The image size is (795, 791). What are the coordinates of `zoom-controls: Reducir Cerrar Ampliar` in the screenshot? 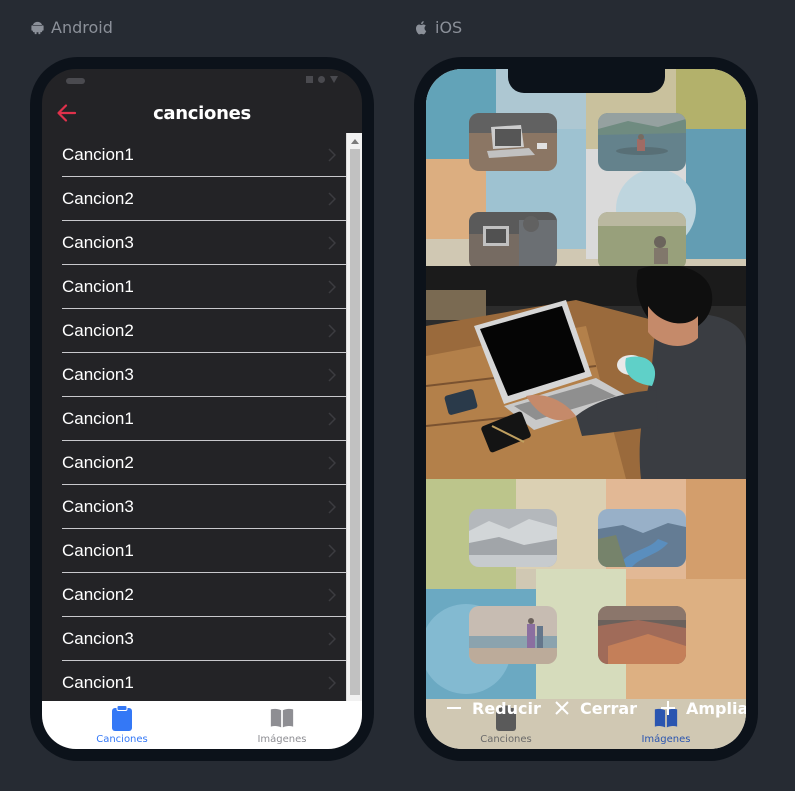 It's located at (586, 708).